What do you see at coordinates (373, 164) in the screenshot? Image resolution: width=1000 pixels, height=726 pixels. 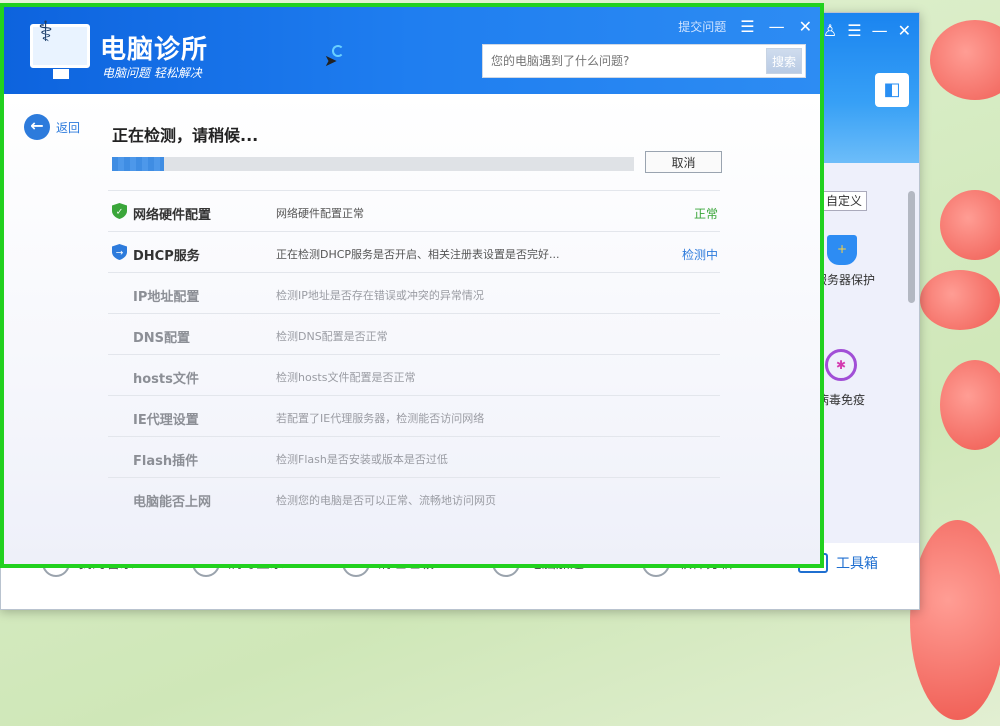 I see `scan-progress-bar` at bounding box center [373, 164].